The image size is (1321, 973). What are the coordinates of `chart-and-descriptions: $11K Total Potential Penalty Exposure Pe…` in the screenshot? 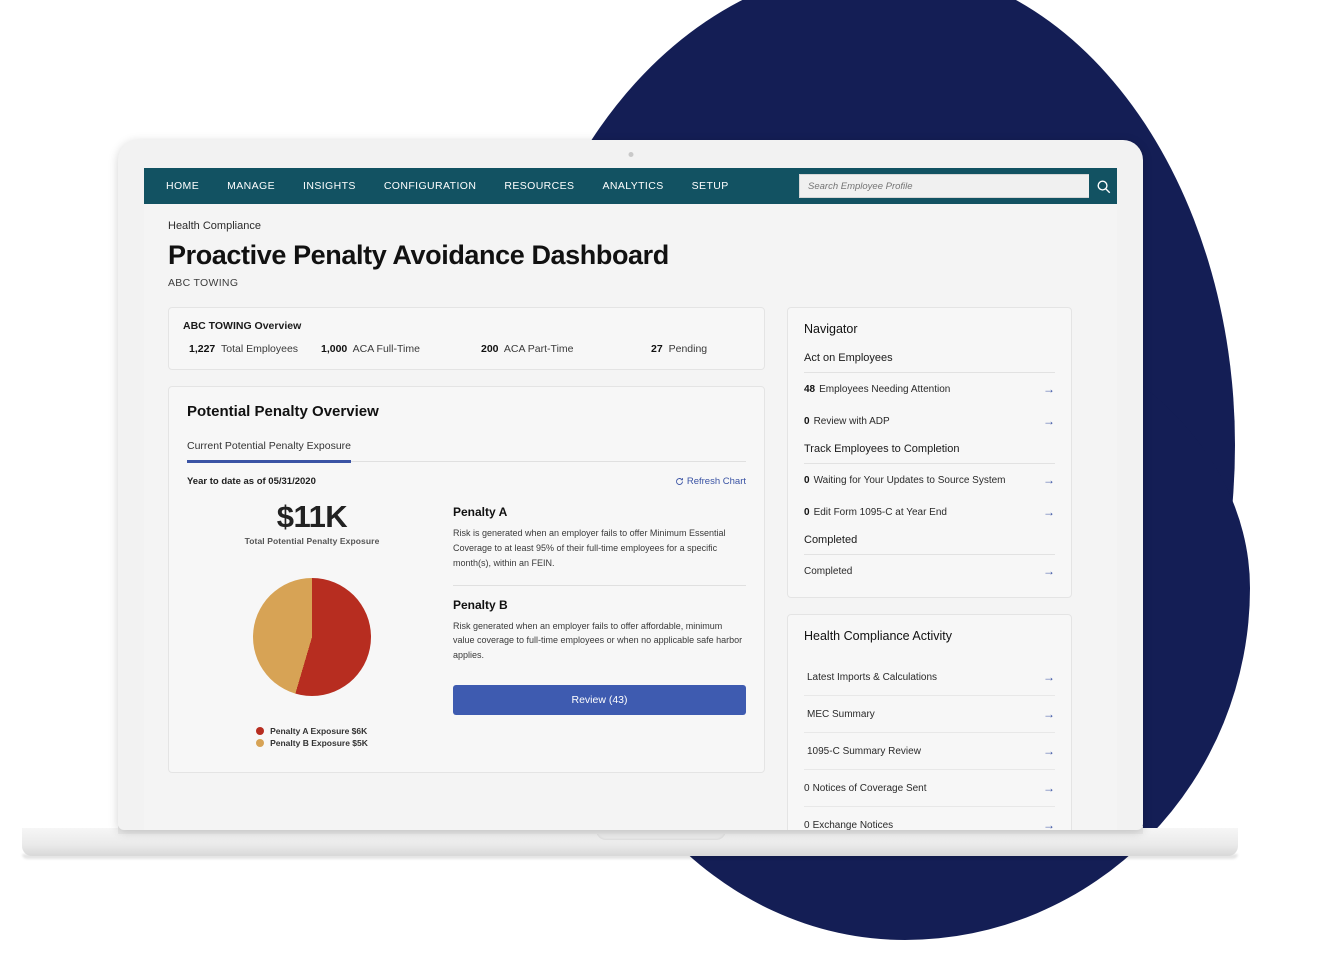 It's located at (466, 625).